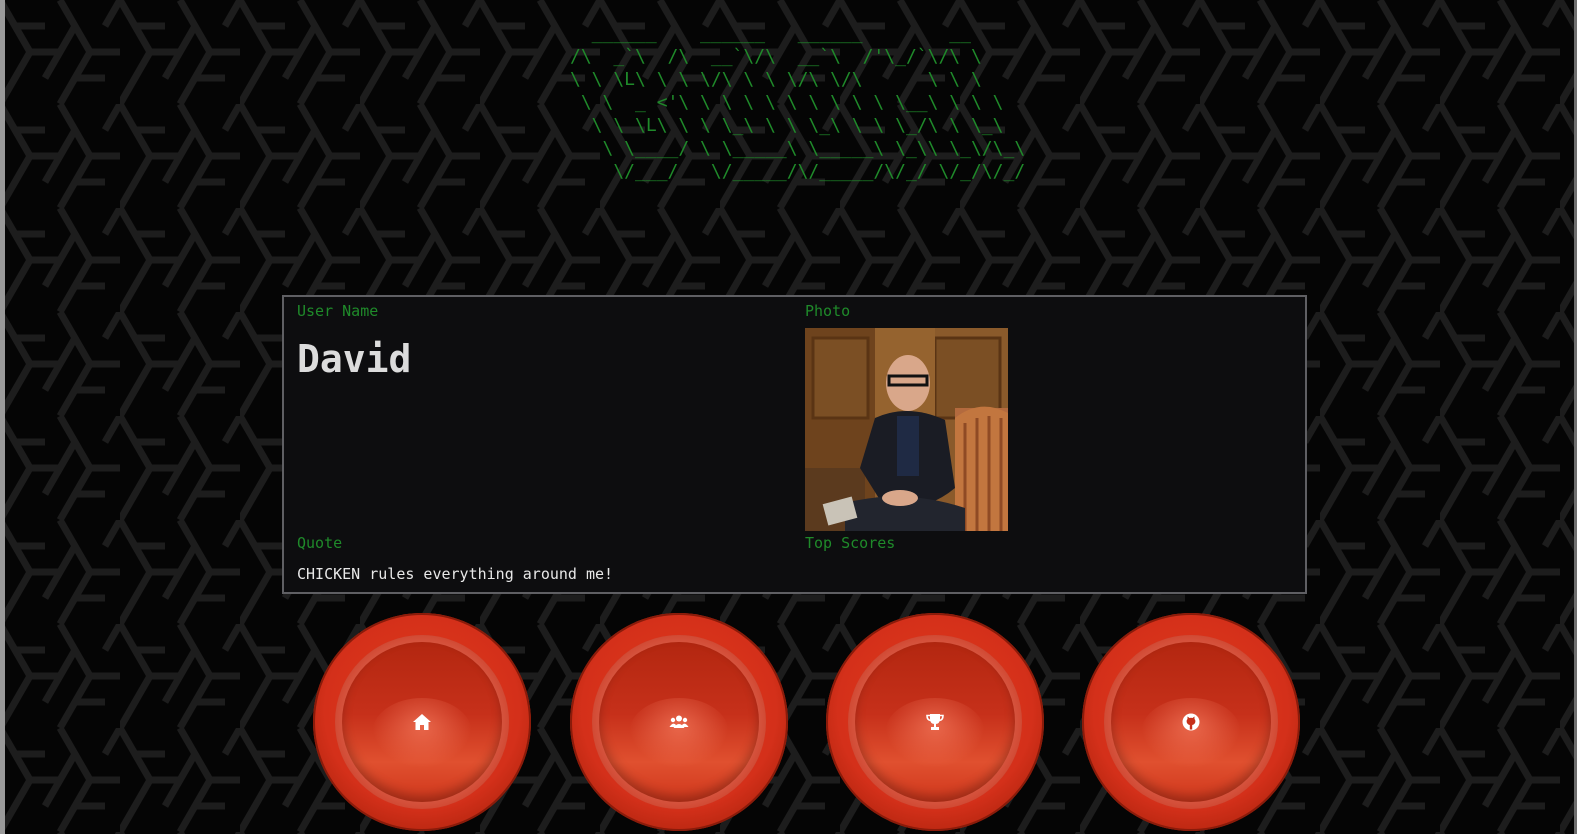 Image resolution: width=1577 pixels, height=834 pixels. Describe the element at coordinates (320, 543) in the screenshot. I see `quote-label: Quote` at that location.